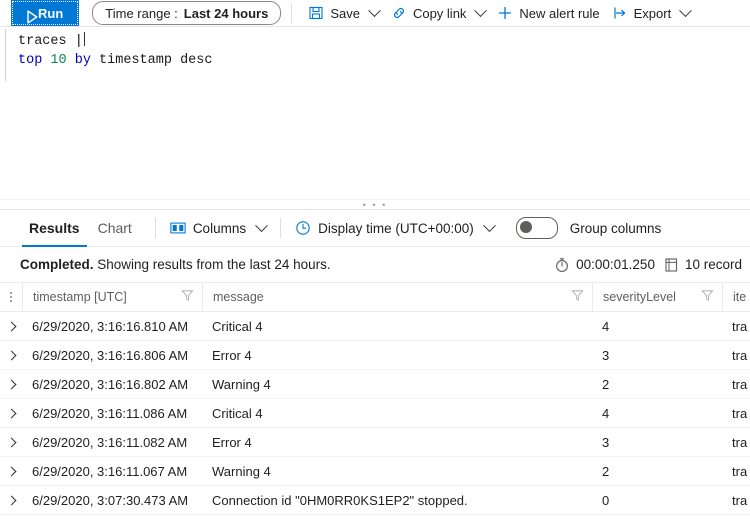 This screenshot has width=750, height=521. Describe the element at coordinates (375, 326) in the screenshot. I see `table-row: 6/29/2020, 3:16:16.810 AM Critical 4 4 tra` at that location.